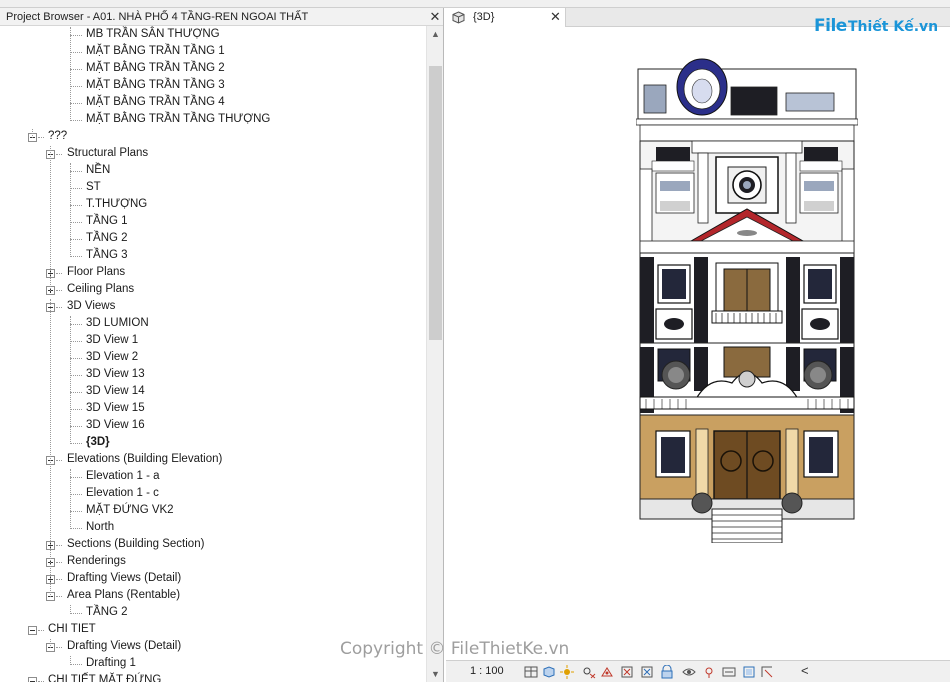  Describe the element at coordinates (213, 137) in the screenshot. I see `tree-item: ???` at that location.